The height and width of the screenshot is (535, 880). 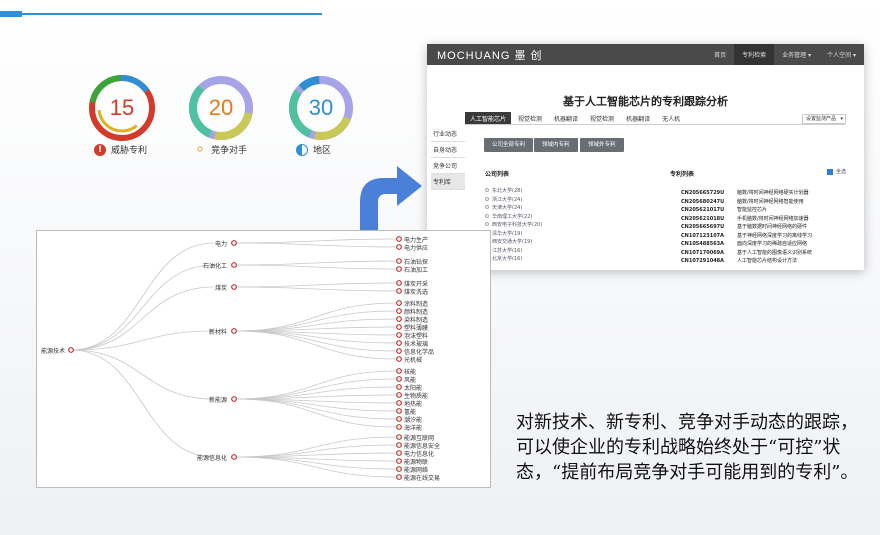 What do you see at coordinates (824, 119) in the screenshot?
I see `monitor-product-select: 设置监测产品 ▾` at bounding box center [824, 119].